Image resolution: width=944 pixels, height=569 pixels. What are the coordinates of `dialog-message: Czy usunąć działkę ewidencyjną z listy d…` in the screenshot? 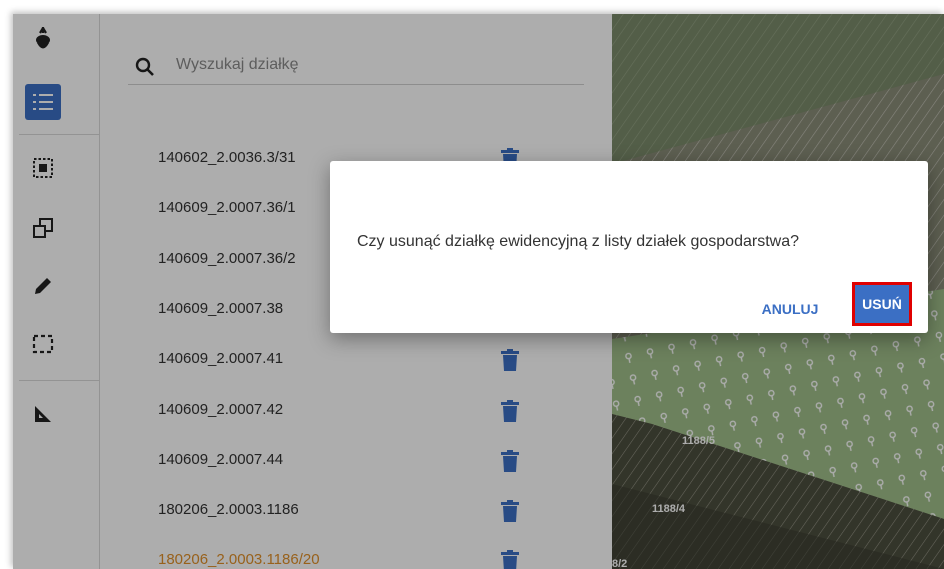 It's located at (578, 241).